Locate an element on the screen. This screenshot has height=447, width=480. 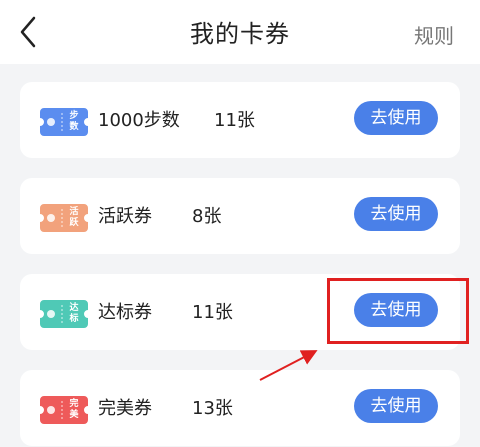
ticket-label: 达标 is located at coordinates (74, 313).